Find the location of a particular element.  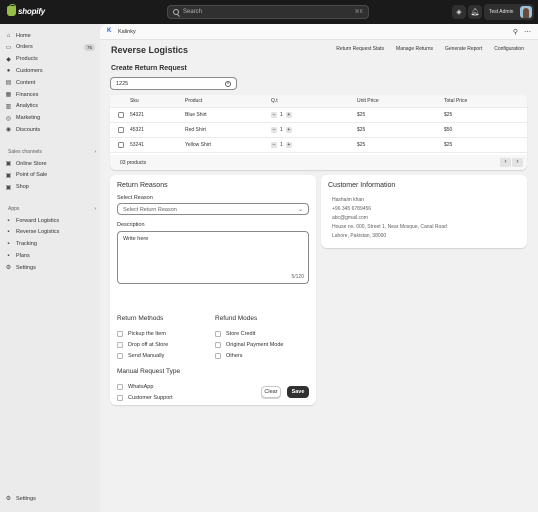

sidebar-item-products: ◆ Products is located at coordinates (50, 59).